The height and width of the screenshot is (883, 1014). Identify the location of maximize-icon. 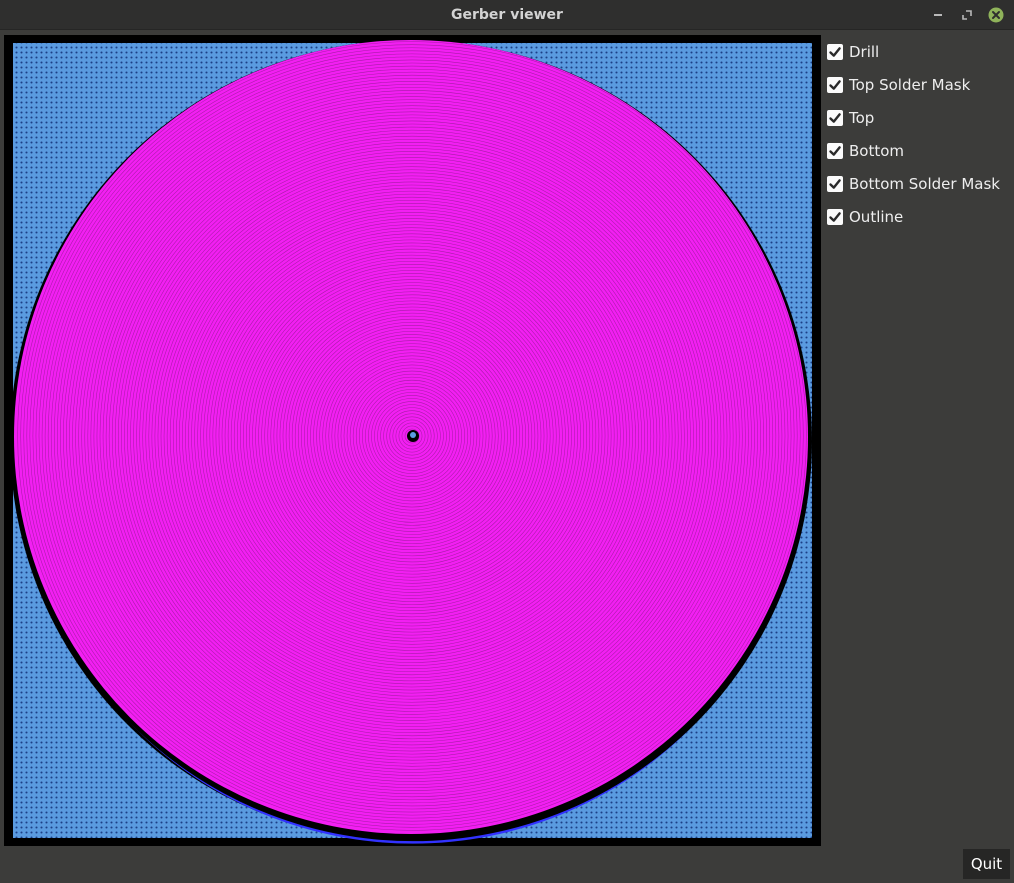
(967, 15).